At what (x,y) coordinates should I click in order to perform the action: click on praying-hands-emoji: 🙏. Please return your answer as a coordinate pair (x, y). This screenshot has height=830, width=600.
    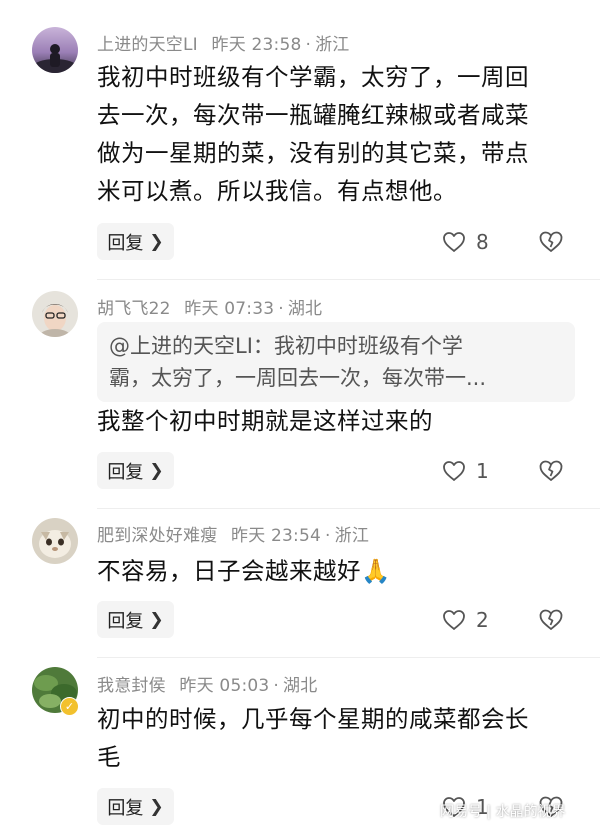
    Looking at the image, I should click on (376, 571).